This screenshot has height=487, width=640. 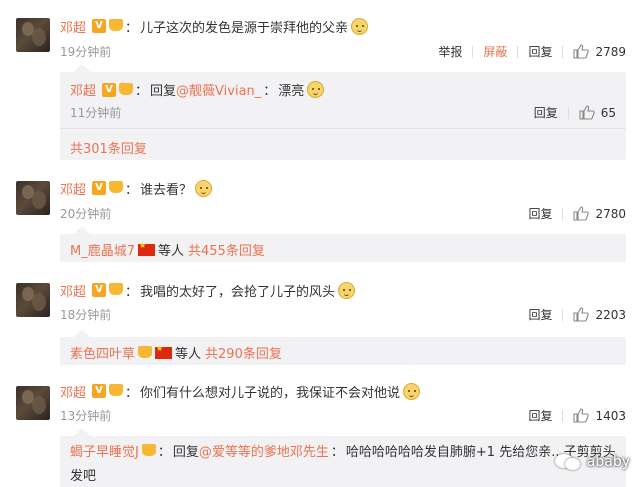 What do you see at coordinates (343, 244) in the screenshot?
I see `reply-summary: M_鹿晶城7 等人 共455条回复` at bounding box center [343, 244].